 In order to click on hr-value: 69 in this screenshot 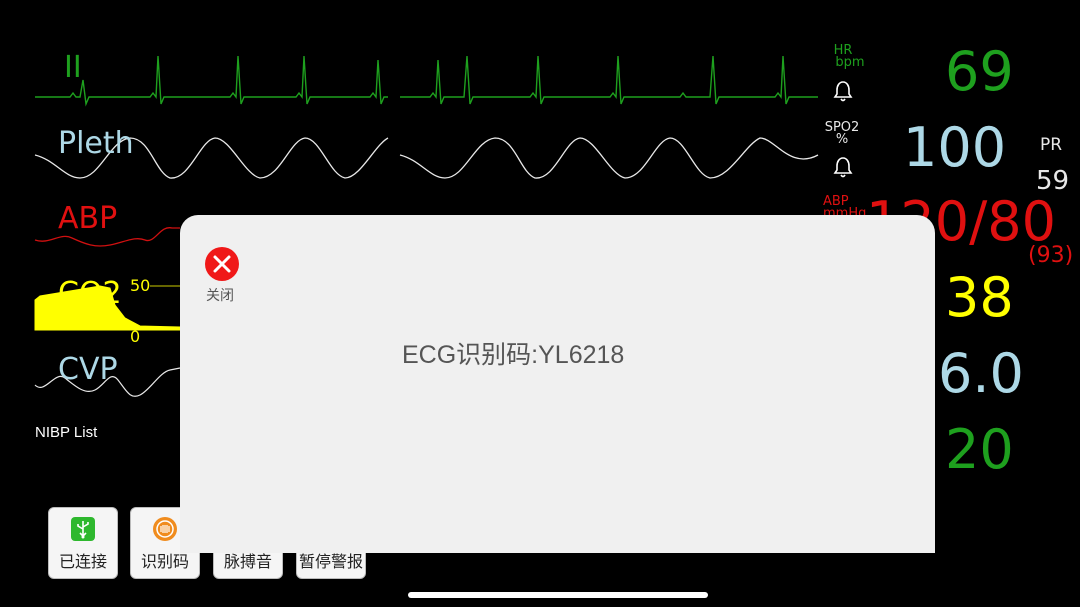, I will do `click(979, 71)`.